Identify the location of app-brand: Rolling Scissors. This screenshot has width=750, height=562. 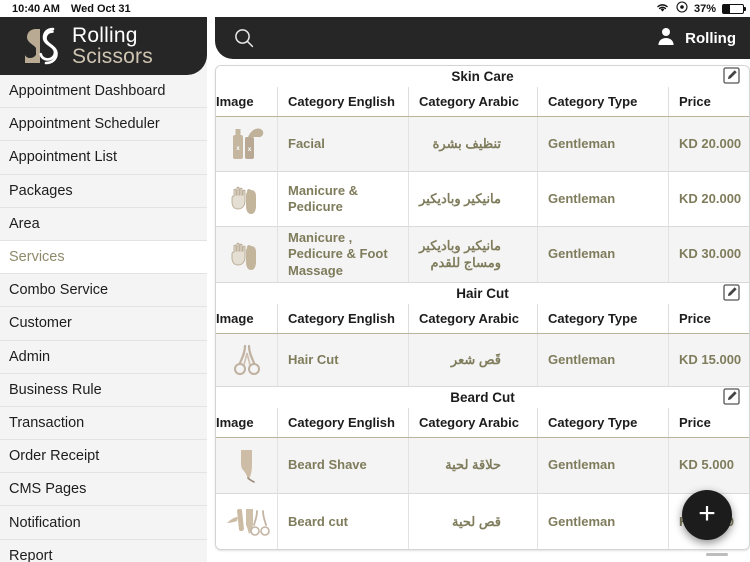
(103, 46).